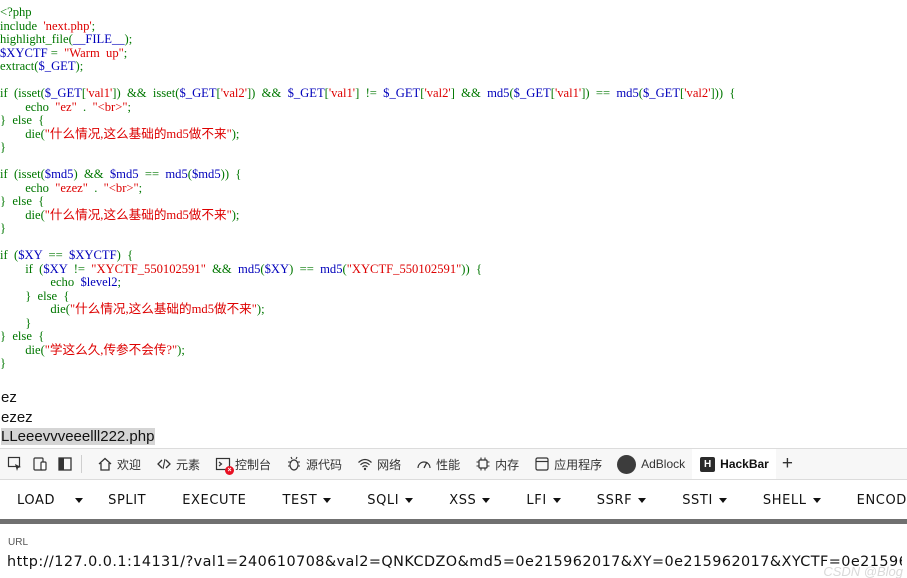  What do you see at coordinates (453, 107) in the screenshot?
I see `code-line: echo "ez" . "<br>";` at bounding box center [453, 107].